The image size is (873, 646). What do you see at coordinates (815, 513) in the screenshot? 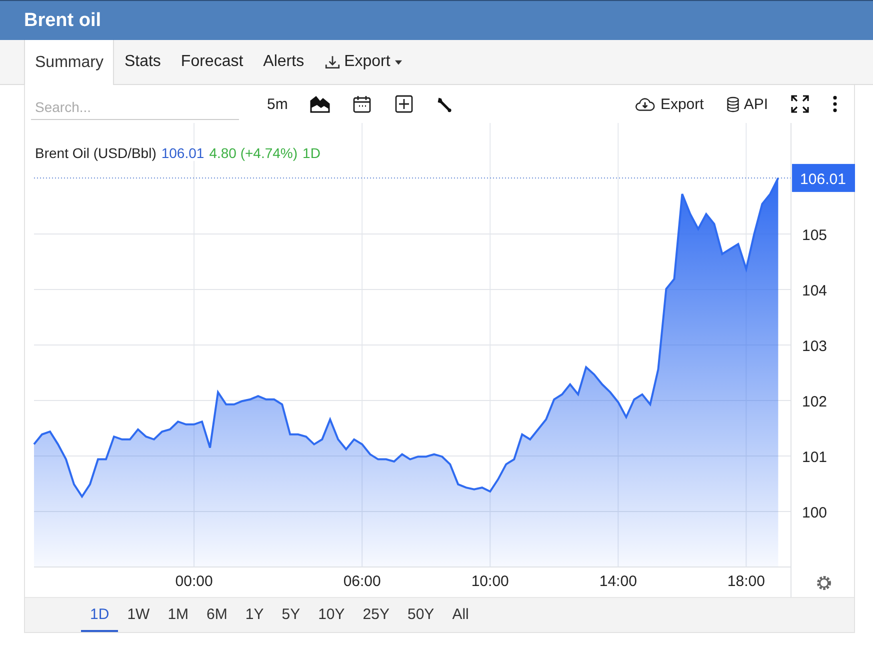
I see `y-axis-label: 100` at bounding box center [815, 513].